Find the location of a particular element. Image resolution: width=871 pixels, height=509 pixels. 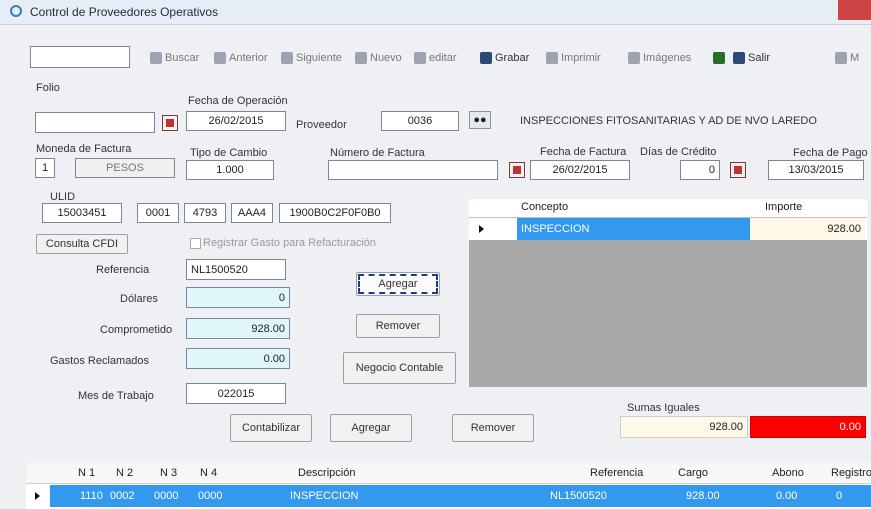

calendar-toolbar-button is located at coordinates (719, 58).